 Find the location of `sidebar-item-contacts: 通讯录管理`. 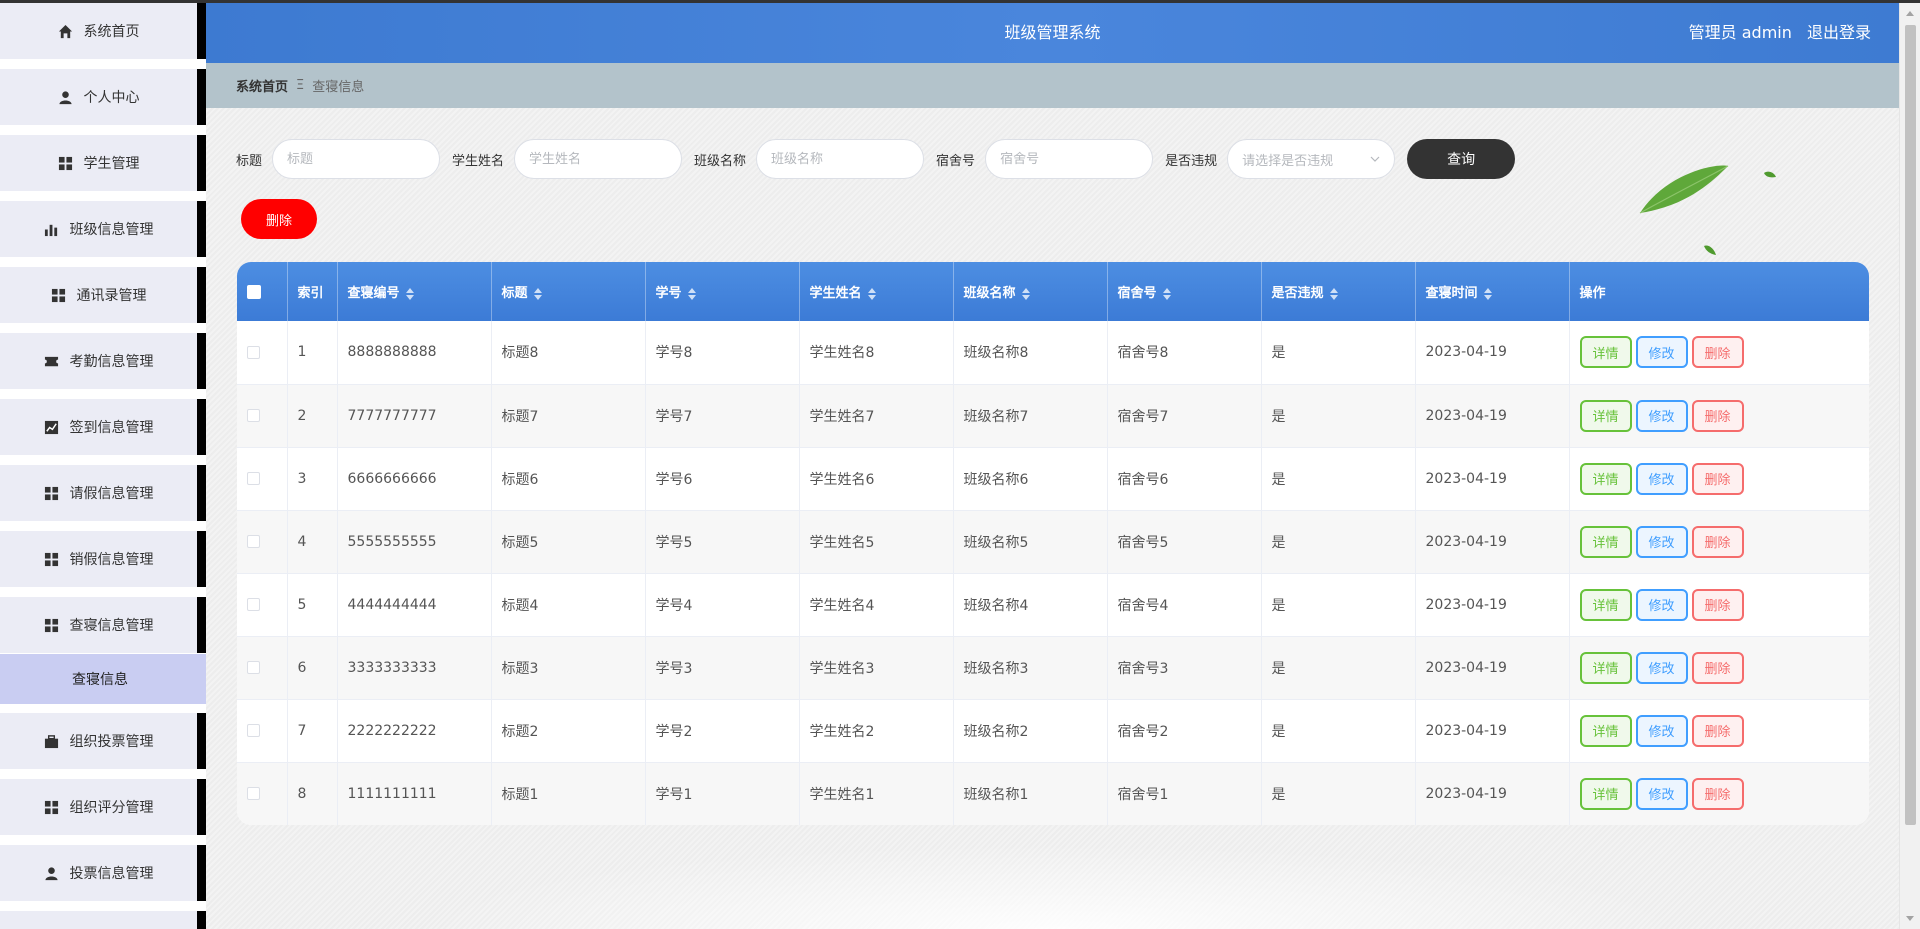

sidebar-item-contacts: 通讯录管理 is located at coordinates (103, 295).